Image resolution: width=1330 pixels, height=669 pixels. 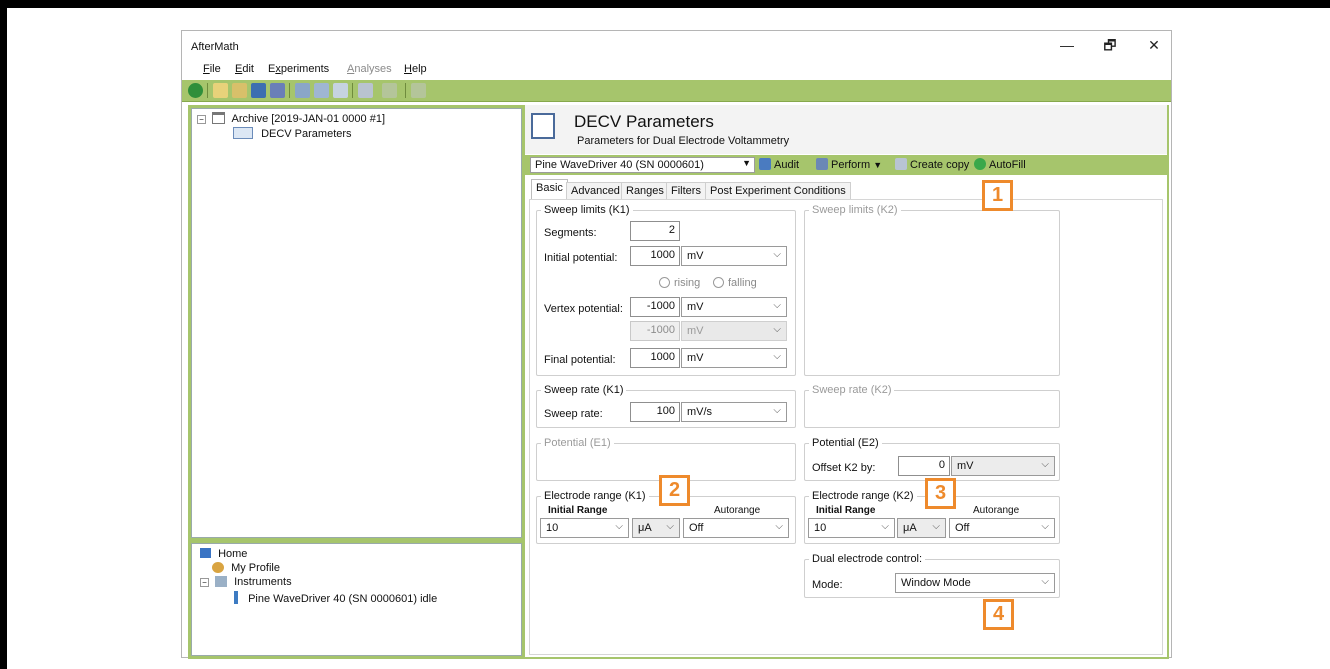 I want to click on initial-range-select-k1: 10 ⌵, so click(x=584, y=528).